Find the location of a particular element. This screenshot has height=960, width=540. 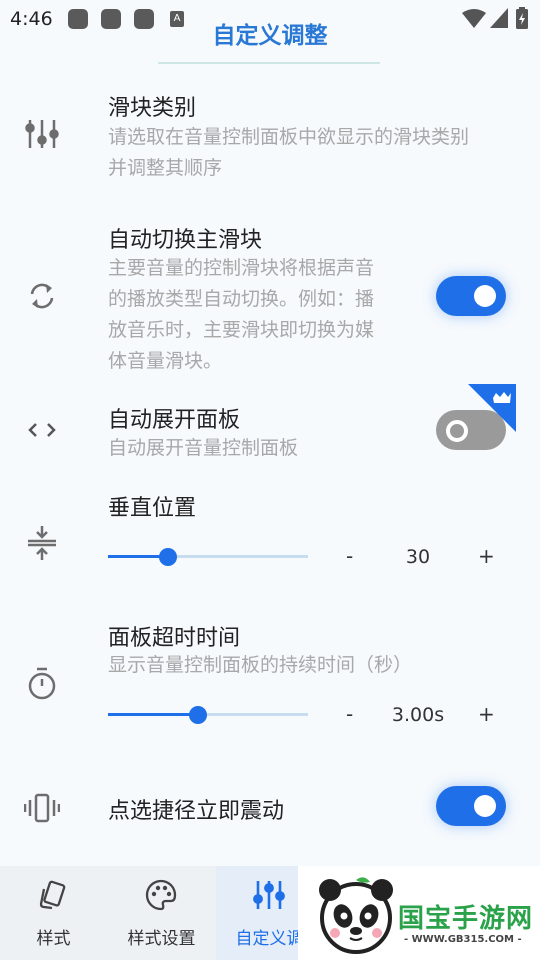

auto-switch-desc: 主要音量的控制滑块将根据声音 is located at coordinates (241, 268).